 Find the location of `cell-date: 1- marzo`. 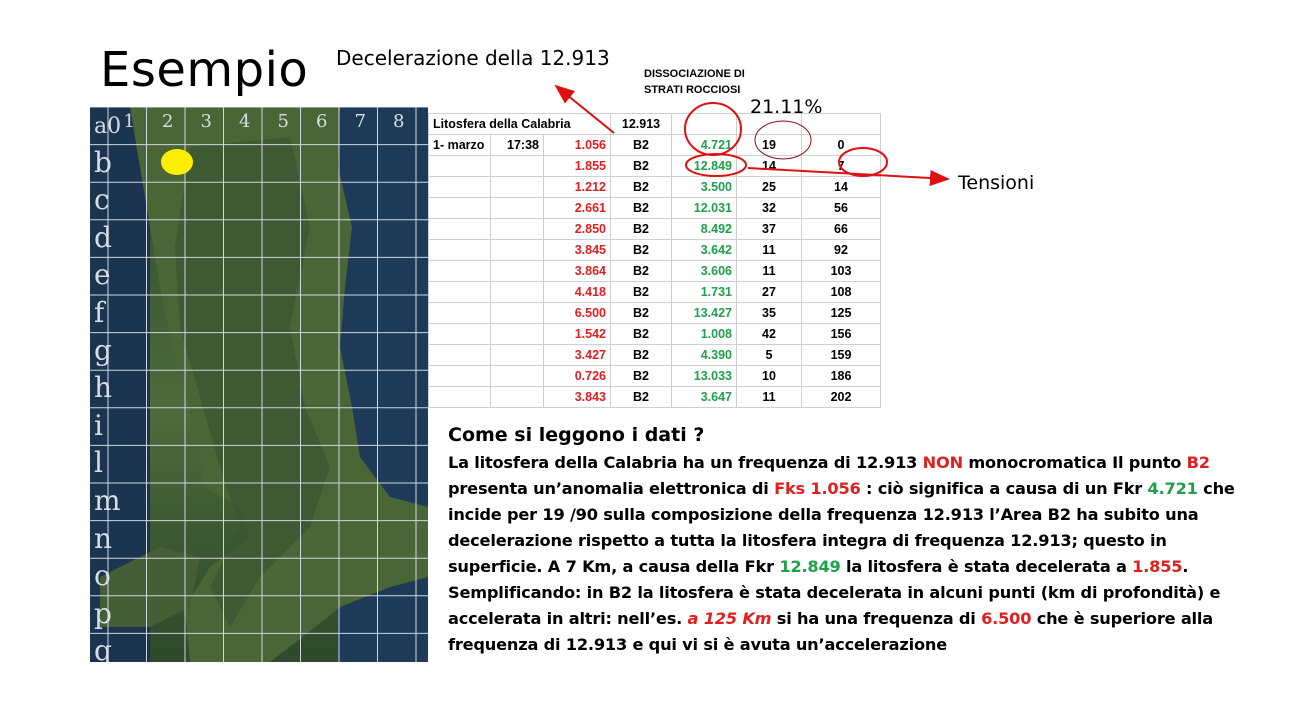

cell-date: 1- marzo is located at coordinates (459, 145).